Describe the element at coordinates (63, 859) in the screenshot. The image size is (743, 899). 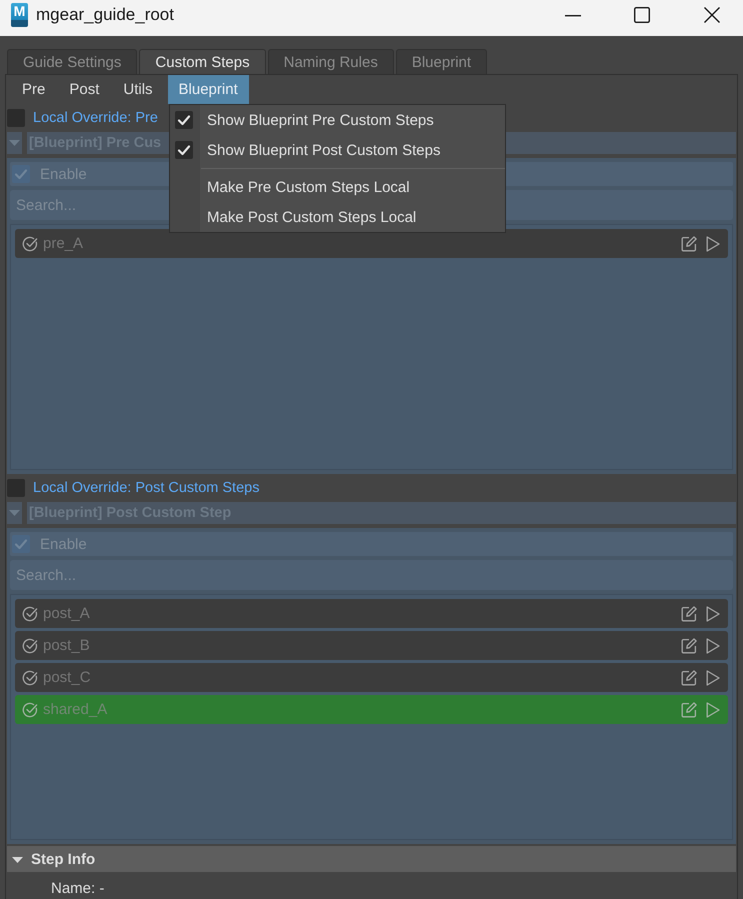
I see `section-title: Step Info` at that location.